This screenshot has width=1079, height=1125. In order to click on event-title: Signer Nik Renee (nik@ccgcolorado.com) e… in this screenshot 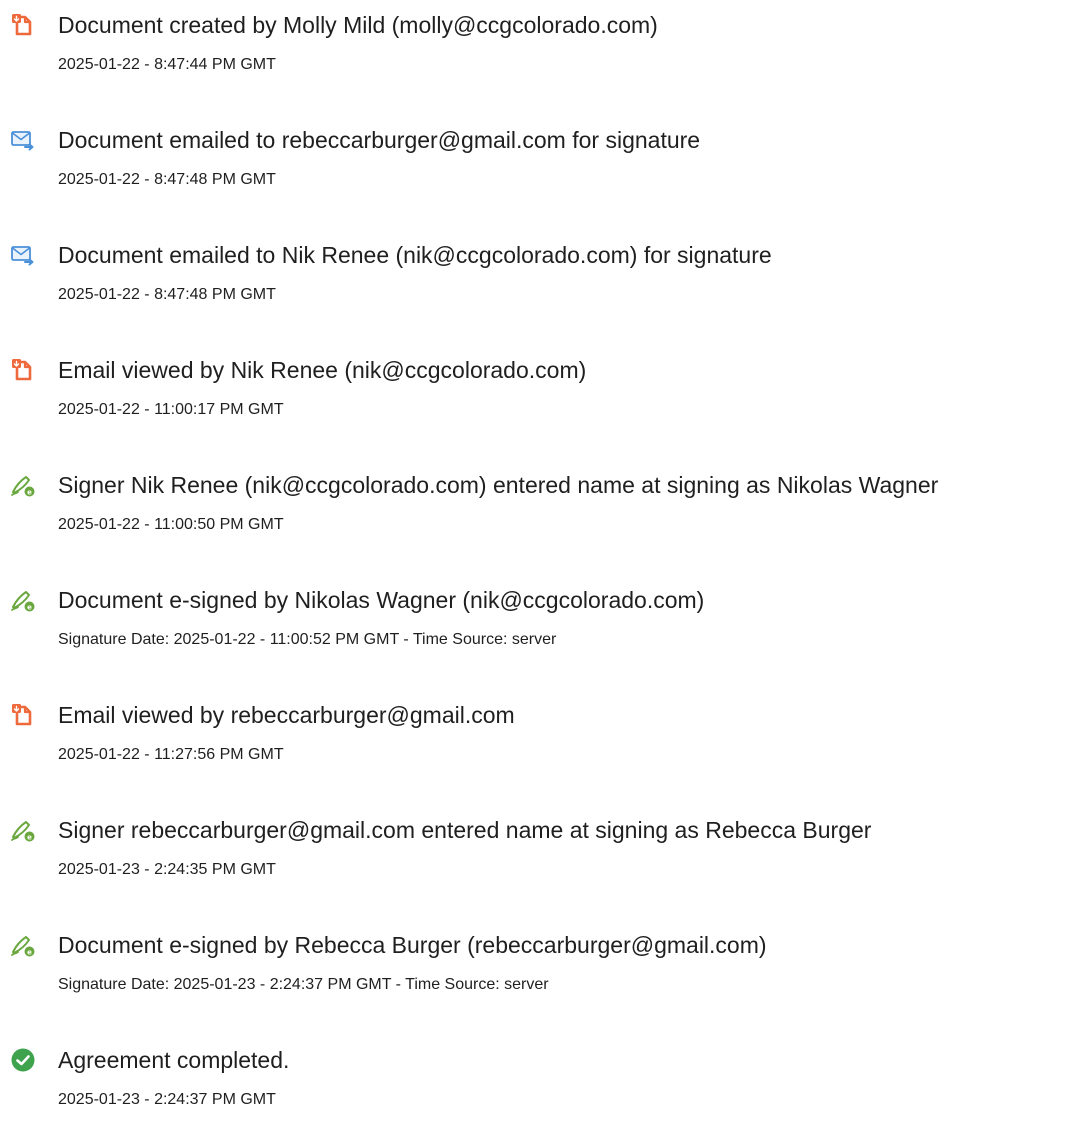, I will do `click(498, 485)`.